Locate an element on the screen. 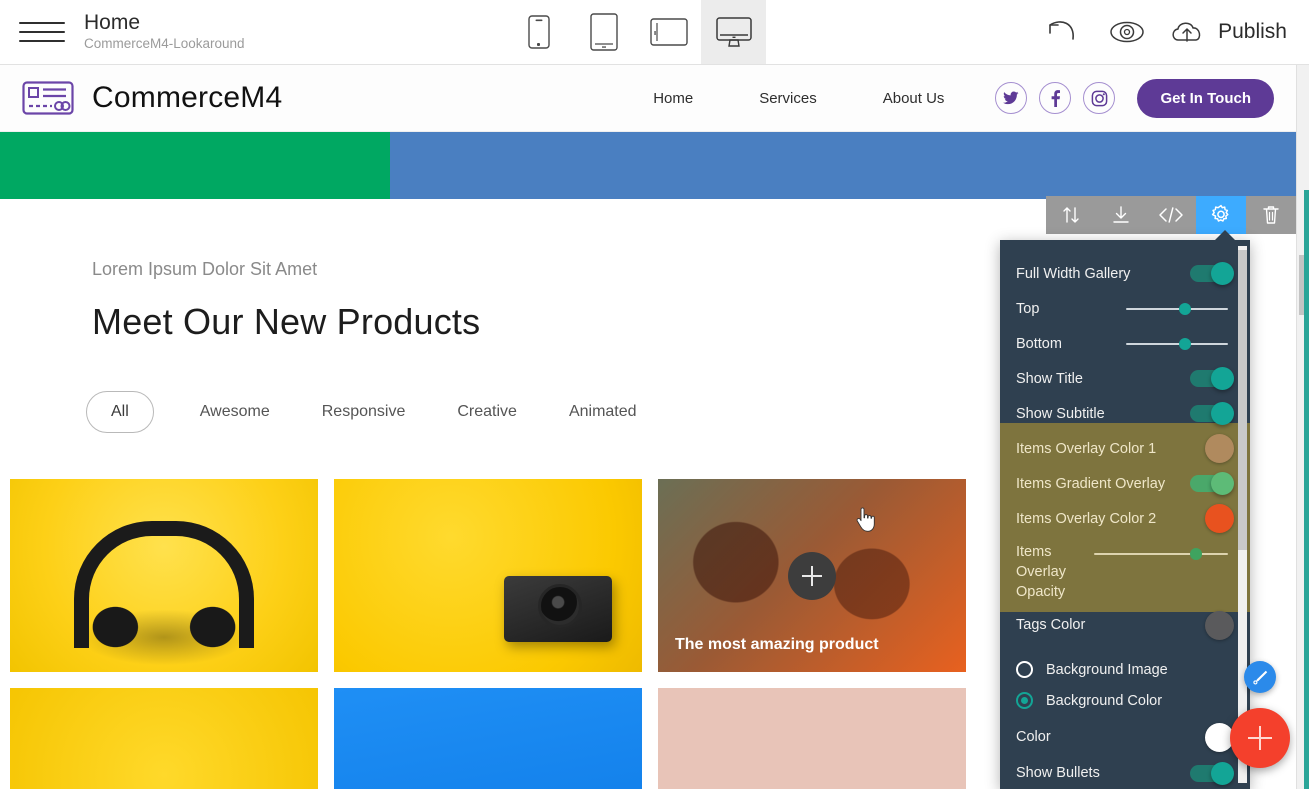 The height and width of the screenshot is (789, 1309). undo-button is located at coordinates (1061, 32).